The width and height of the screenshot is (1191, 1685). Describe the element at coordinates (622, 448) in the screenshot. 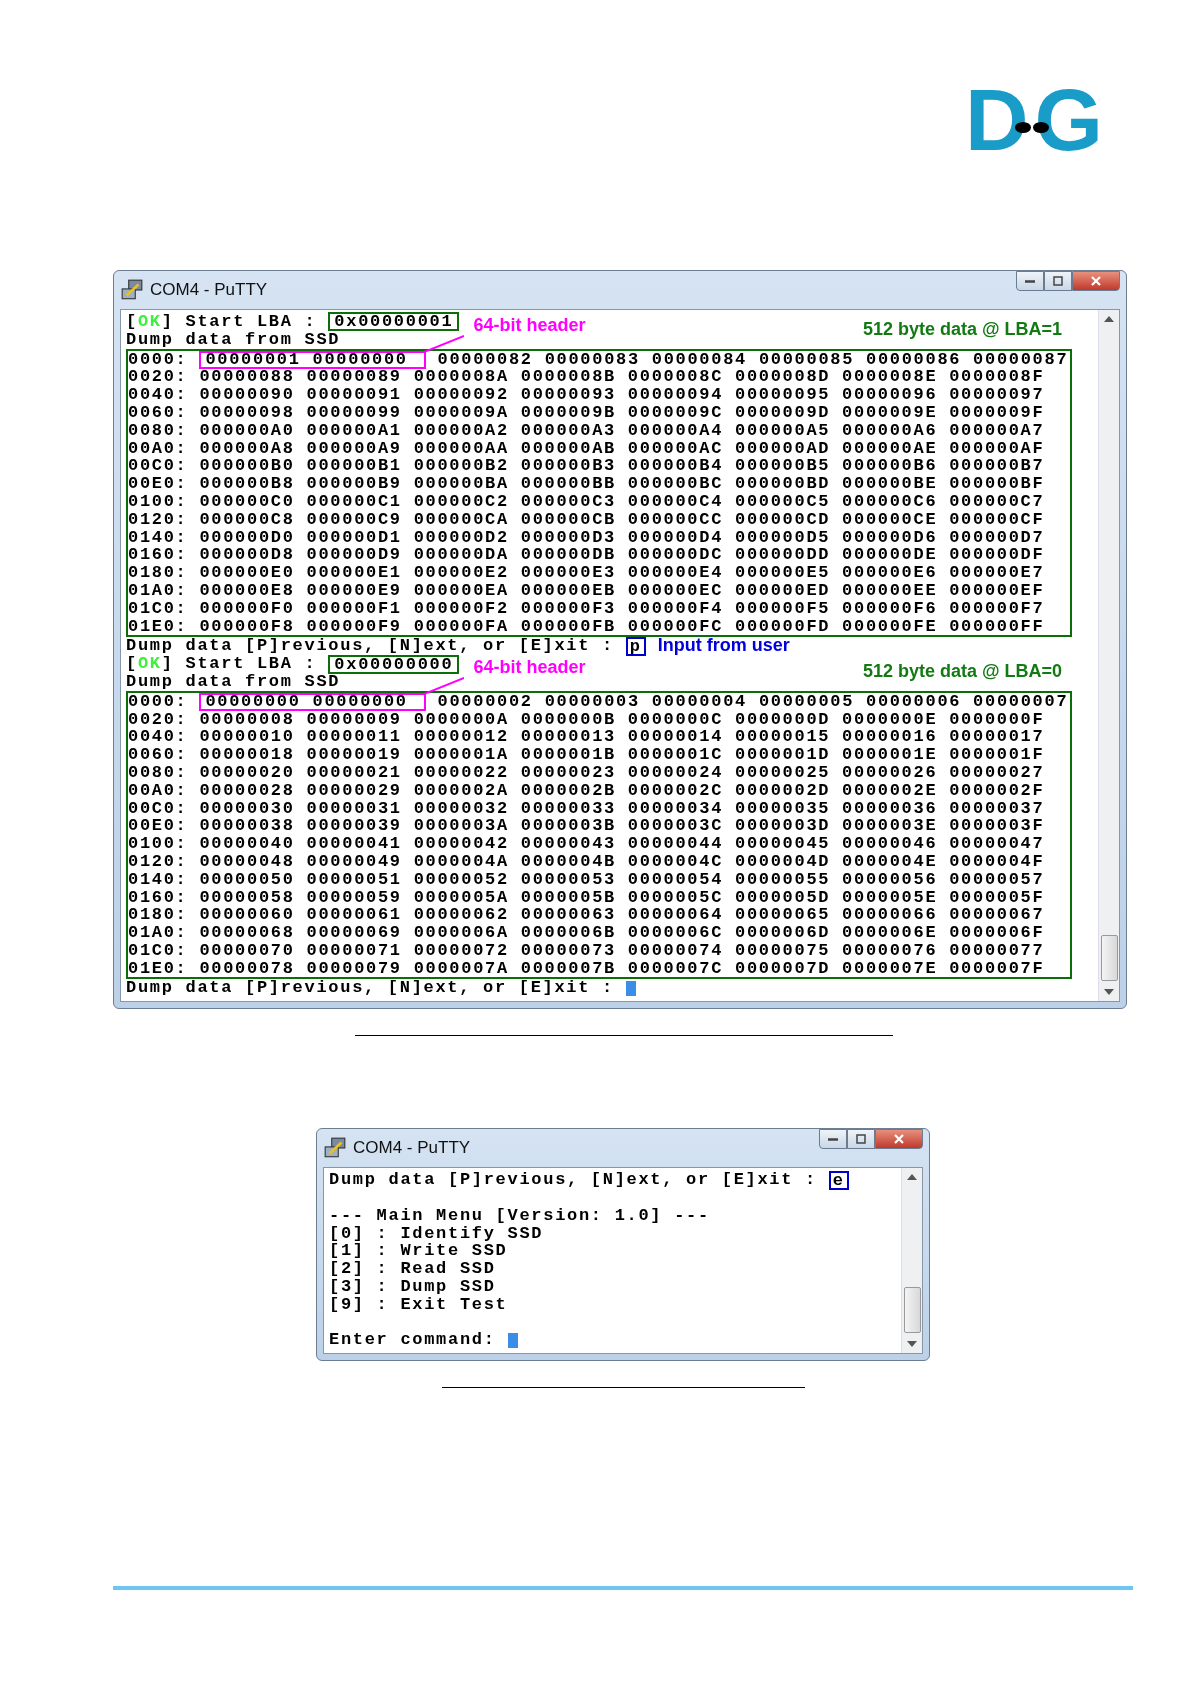

I see `data-words: 000000A8 000000A9 000000AA 000000AB 000000AC 000000AD 000000AE 000000AF` at that location.